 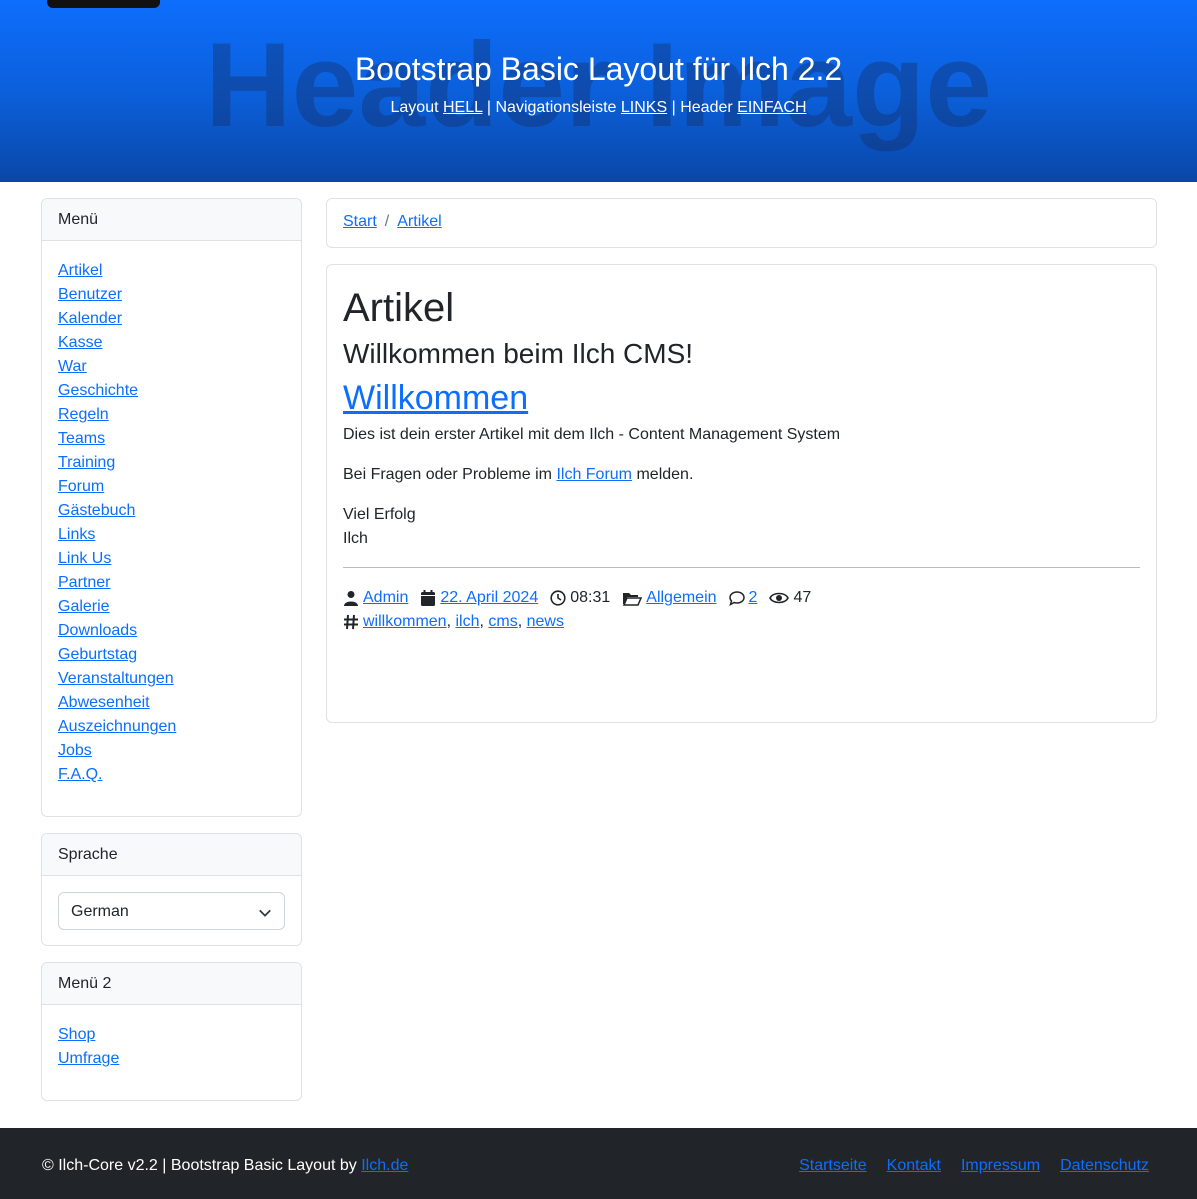 What do you see at coordinates (171, 391) in the screenshot?
I see `sidebar-item-geschichte: Geschichte` at bounding box center [171, 391].